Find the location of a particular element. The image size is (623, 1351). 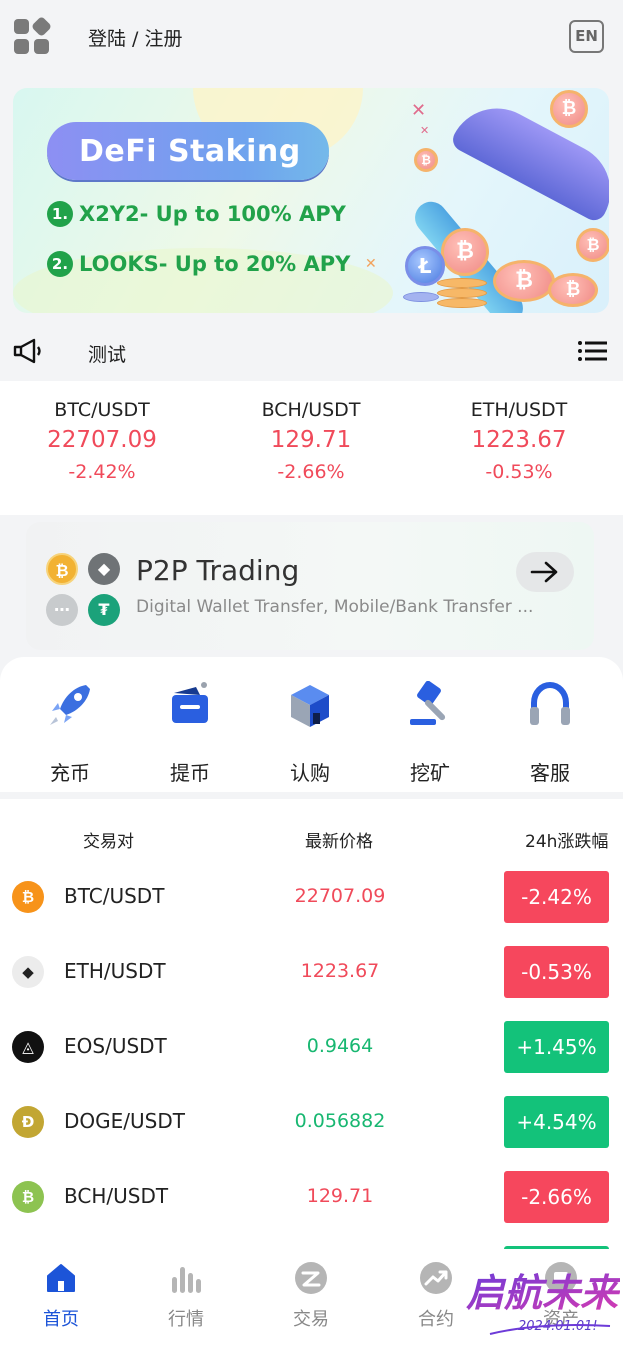

p2p-title: P2P Trading is located at coordinates (218, 570).